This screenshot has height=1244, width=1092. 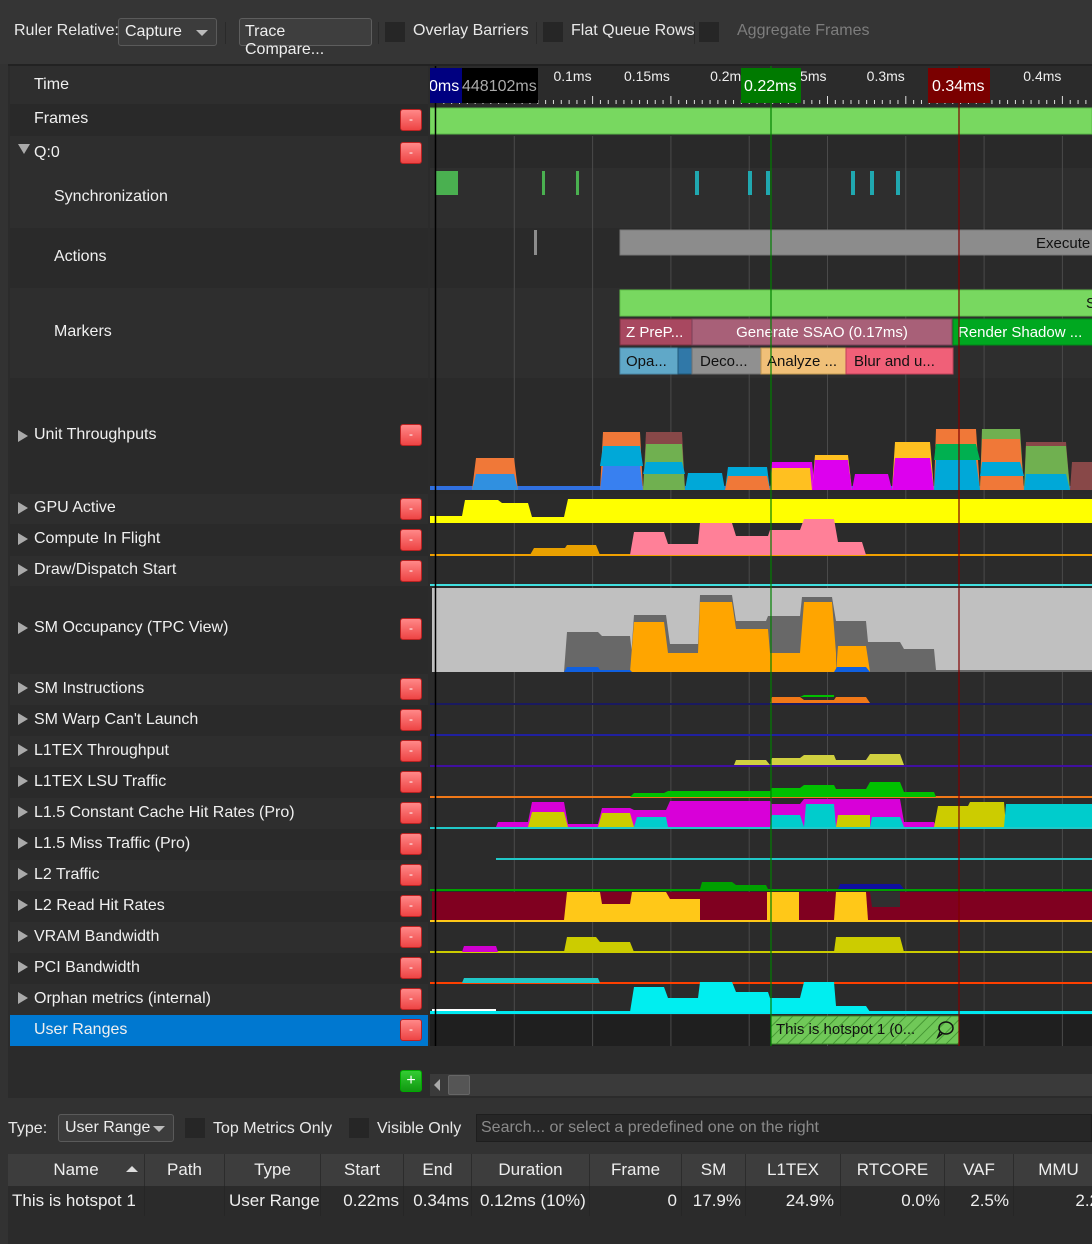 I want to click on sync-event, so click(x=898, y=183).